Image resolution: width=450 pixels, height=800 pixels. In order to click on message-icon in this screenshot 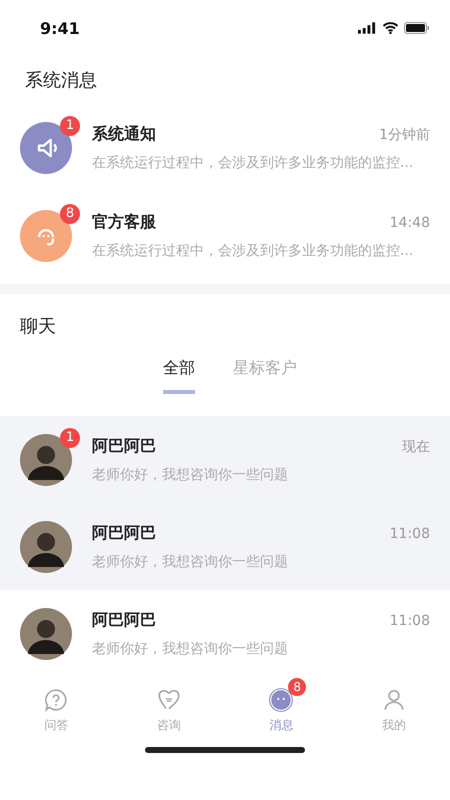, I will do `click(281, 700)`.